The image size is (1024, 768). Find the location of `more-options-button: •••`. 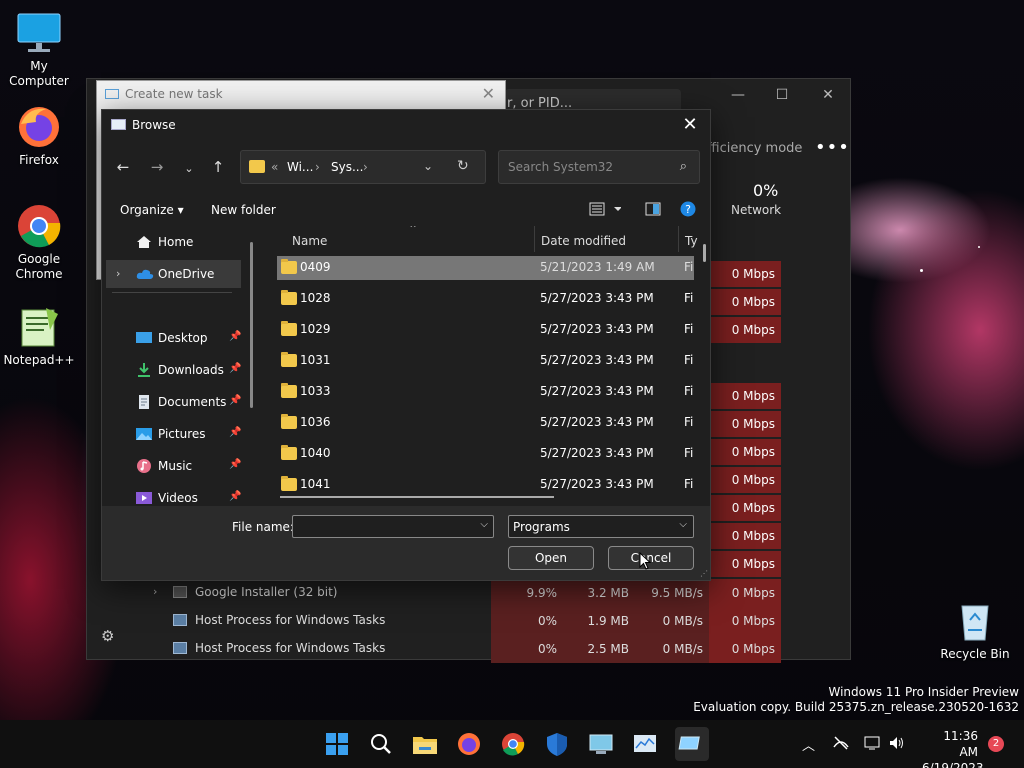

more-options-button: ••• is located at coordinates (832, 147).